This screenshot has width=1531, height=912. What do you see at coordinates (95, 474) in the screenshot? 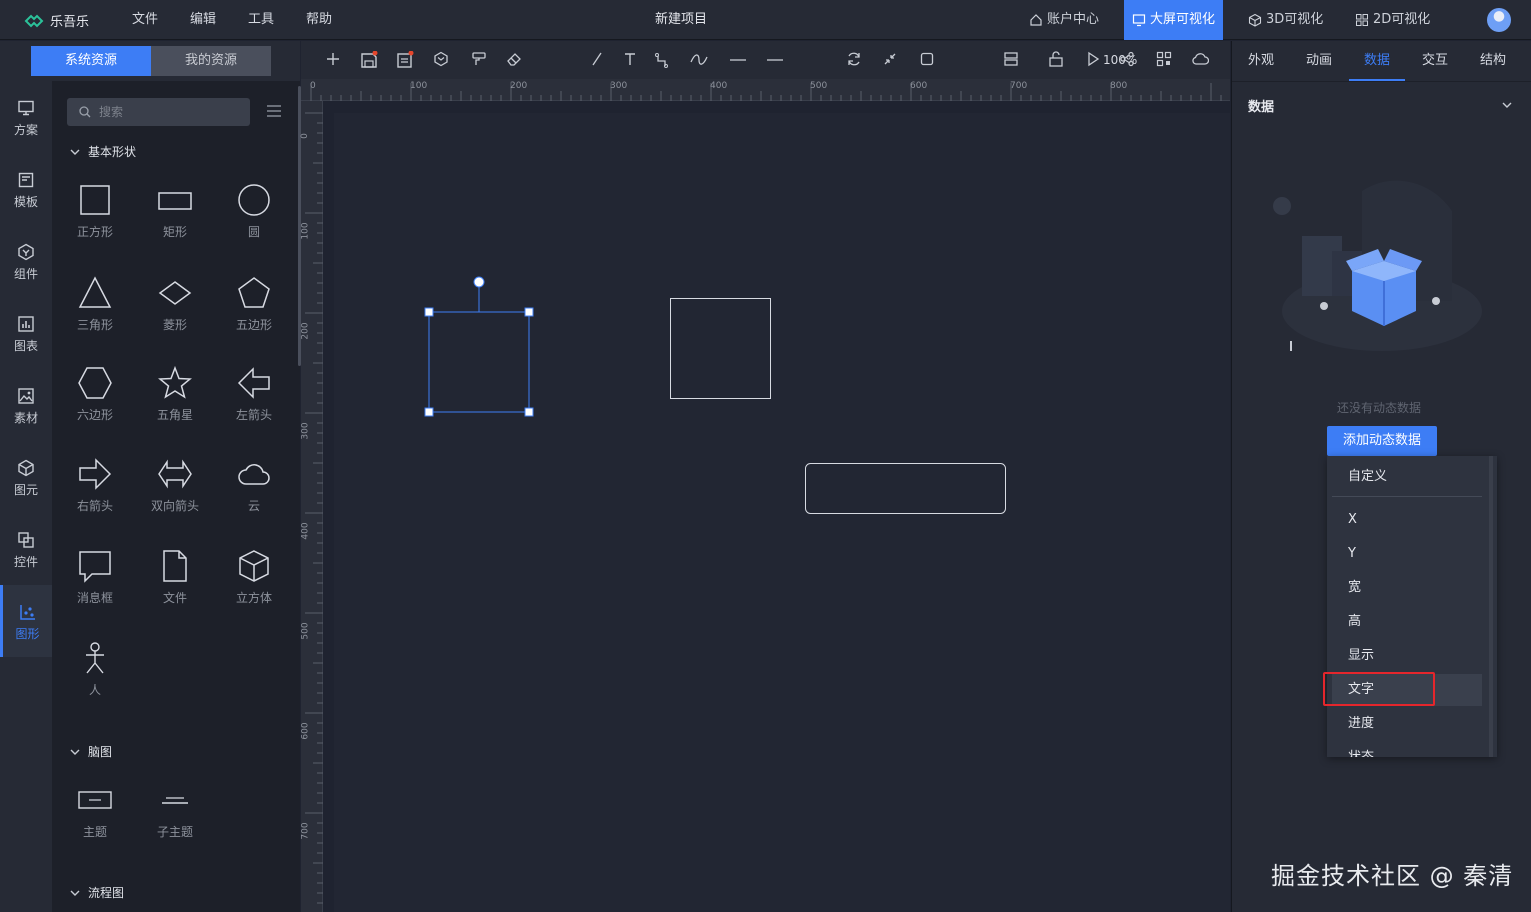
I see `right-arrow-icon` at bounding box center [95, 474].